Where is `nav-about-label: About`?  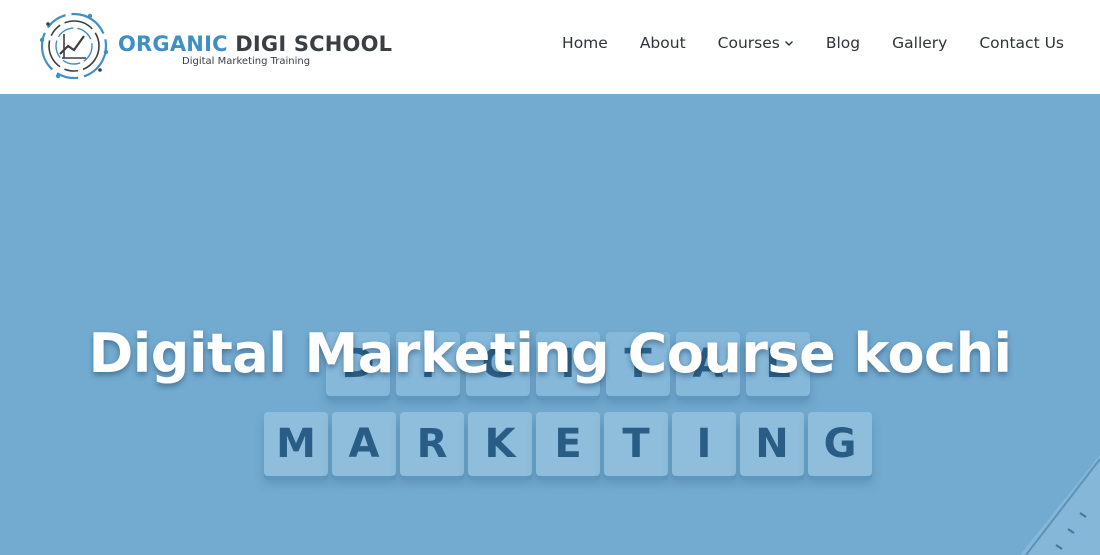 nav-about-label: About is located at coordinates (662, 43).